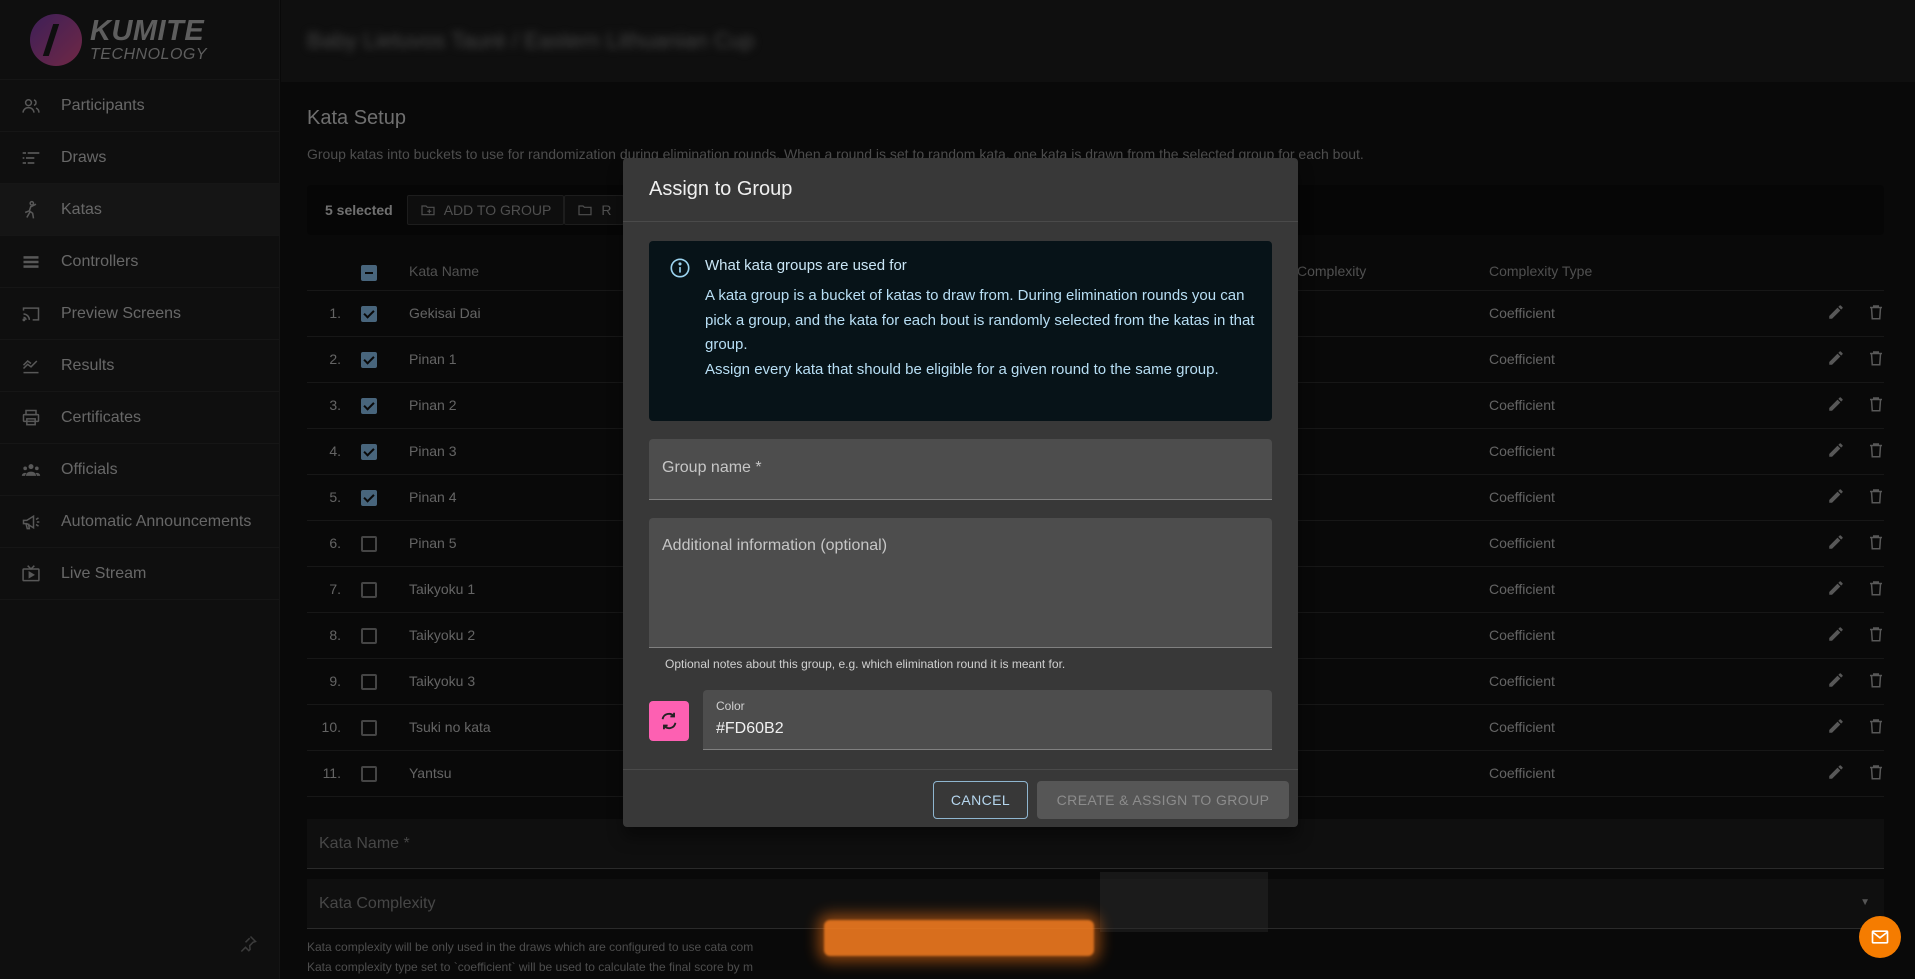  I want to click on create-and-assign-button: CREATE & ASSIGN TO GROUP, so click(1163, 800).